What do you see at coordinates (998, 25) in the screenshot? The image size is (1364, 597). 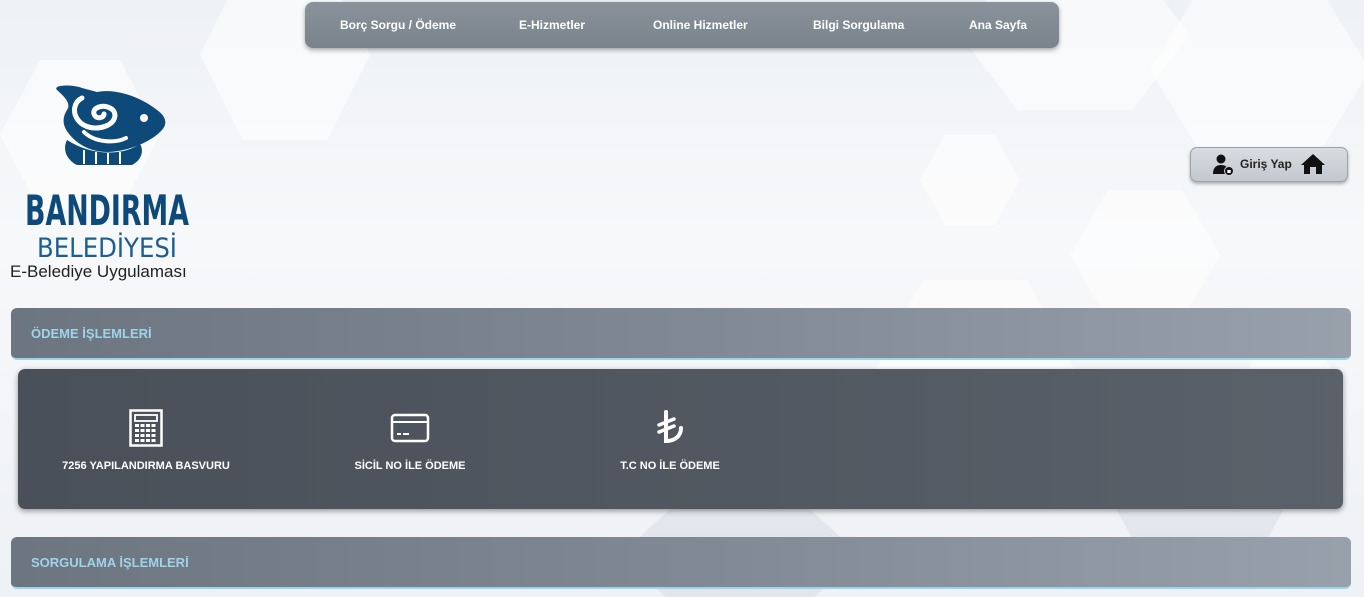 I see `nav-ana-sayfa: Ana Sayfa` at bounding box center [998, 25].